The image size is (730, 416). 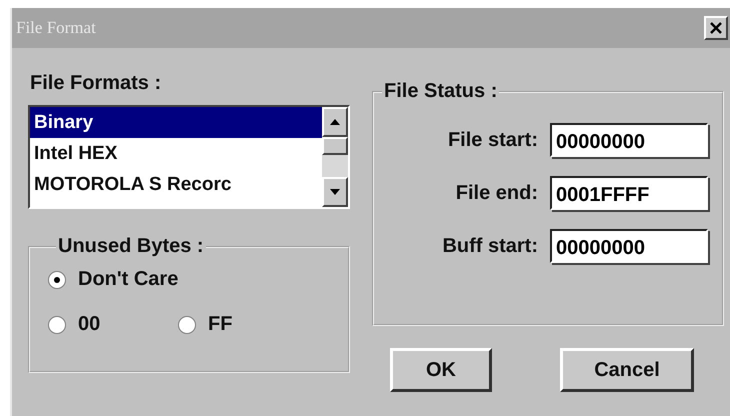 I want to click on close-icon, so click(x=716, y=28).